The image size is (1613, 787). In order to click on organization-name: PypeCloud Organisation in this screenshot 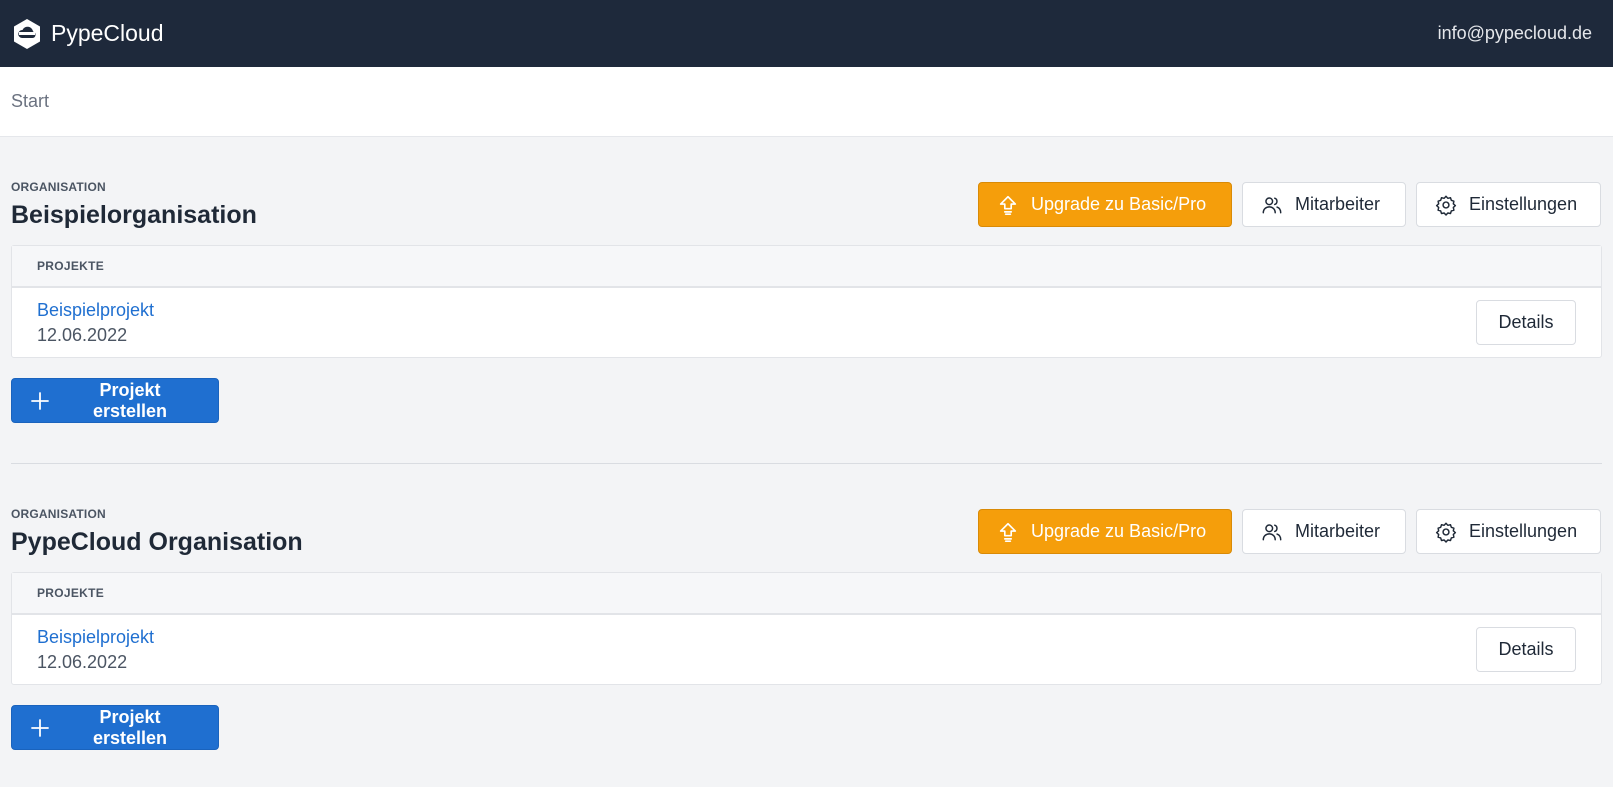, I will do `click(157, 542)`.